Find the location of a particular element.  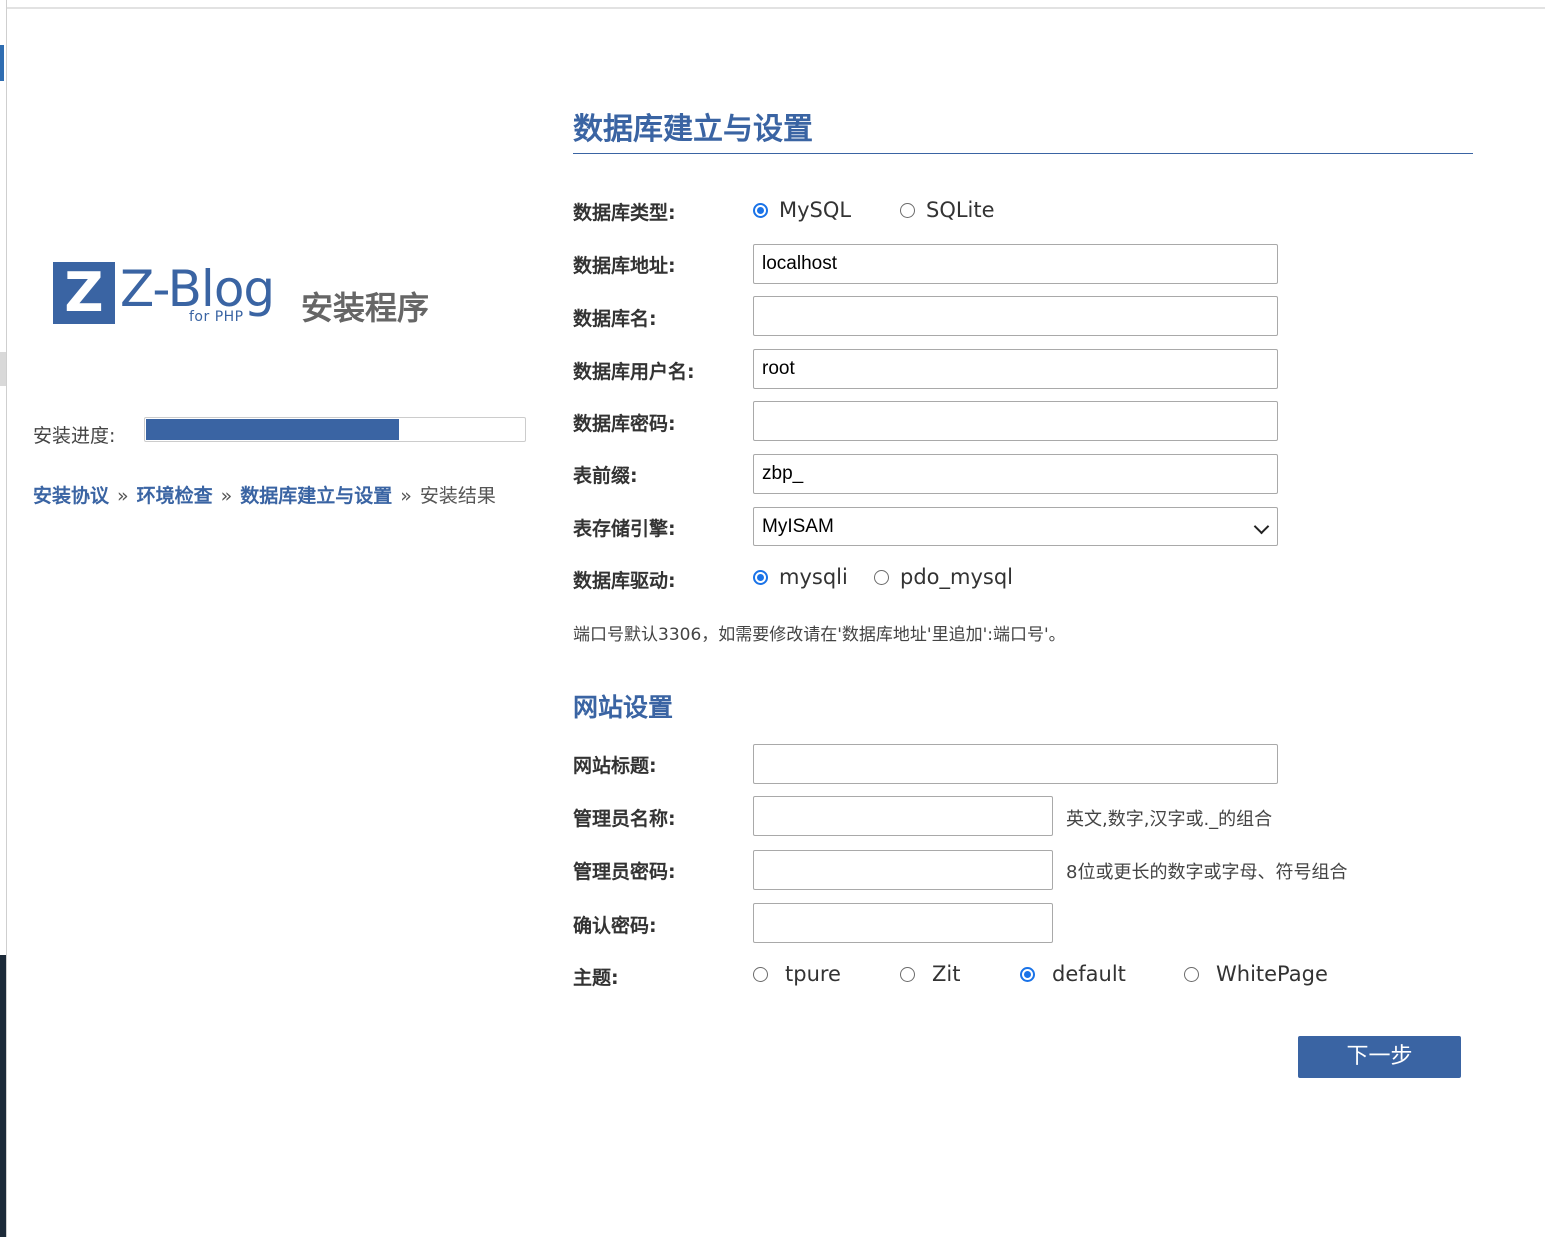

confirm-password-input is located at coordinates (903, 923).